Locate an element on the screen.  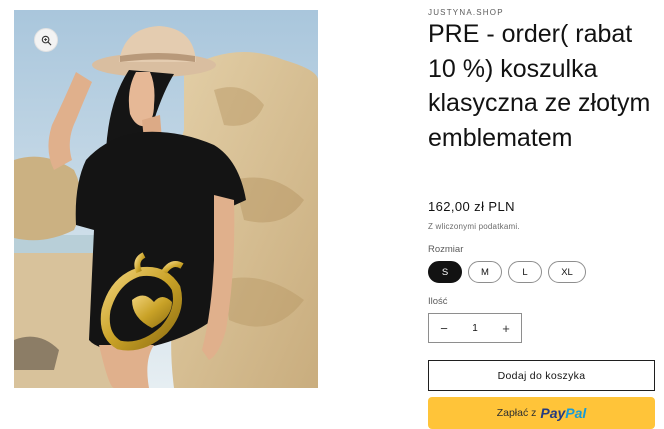
quantity-stepper: − 1 + is located at coordinates (475, 328).